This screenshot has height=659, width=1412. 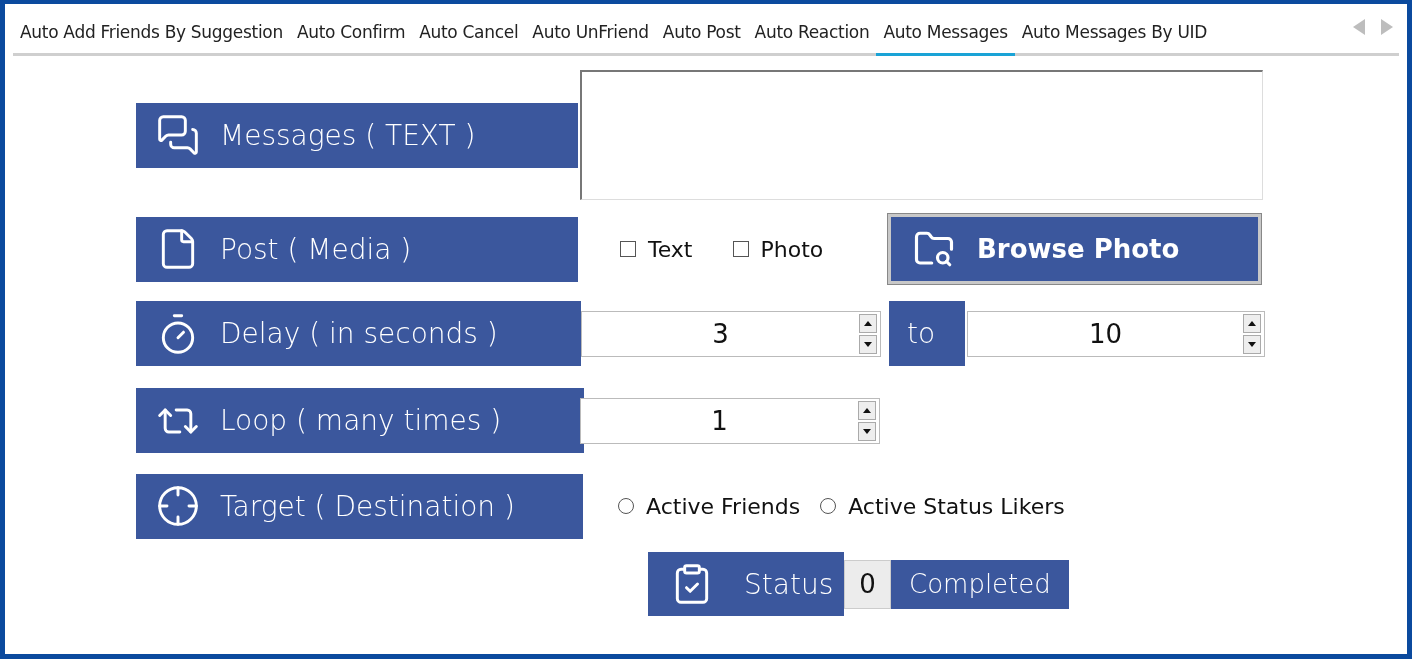 What do you see at coordinates (670, 249) in the screenshot?
I see `option-label: Text` at bounding box center [670, 249].